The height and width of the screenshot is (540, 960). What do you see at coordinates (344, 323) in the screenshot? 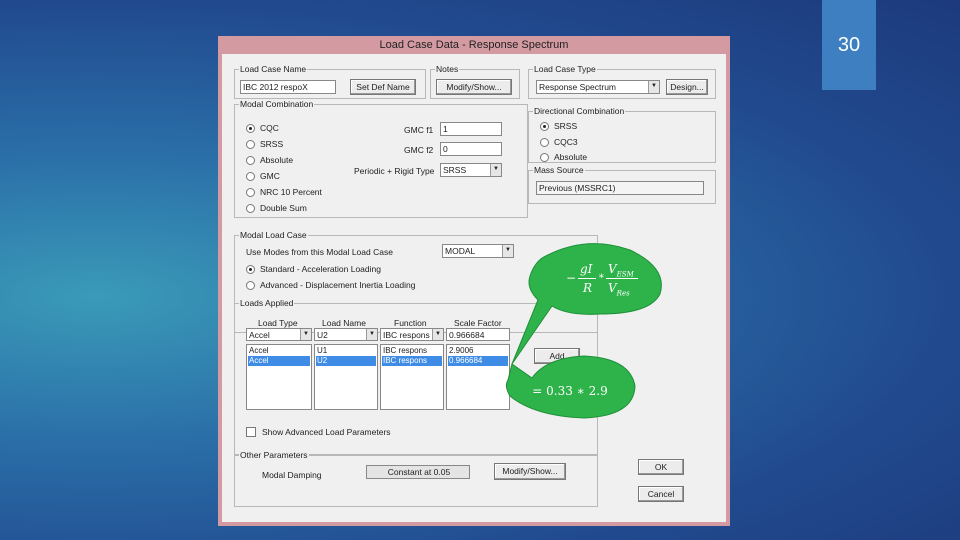
I see `header-load-name: Load Name` at bounding box center [344, 323].